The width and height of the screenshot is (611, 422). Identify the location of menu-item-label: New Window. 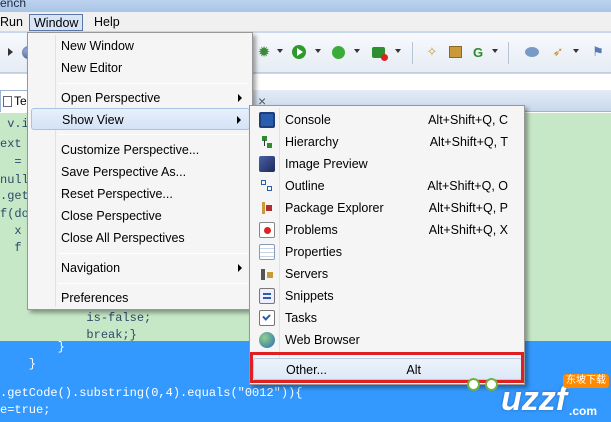
(97, 46).